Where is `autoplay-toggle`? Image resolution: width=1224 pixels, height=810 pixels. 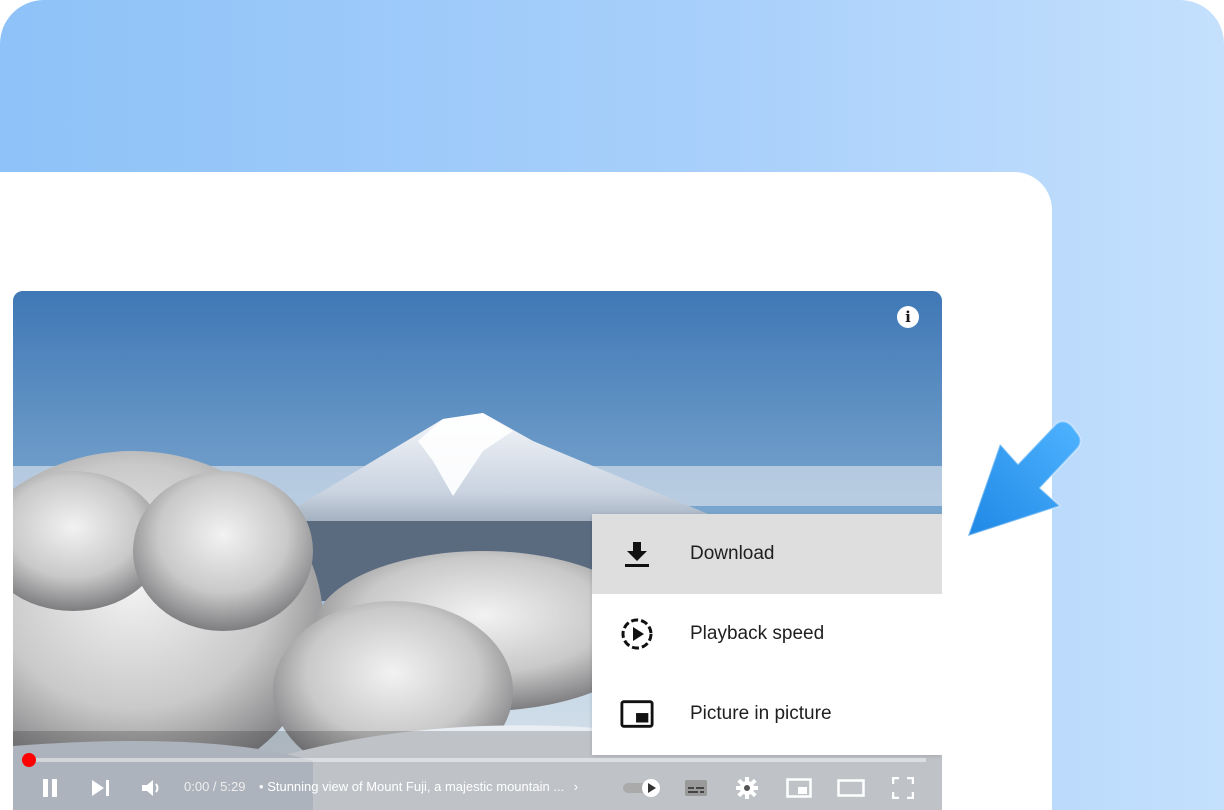
autoplay-toggle is located at coordinates (642, 788).